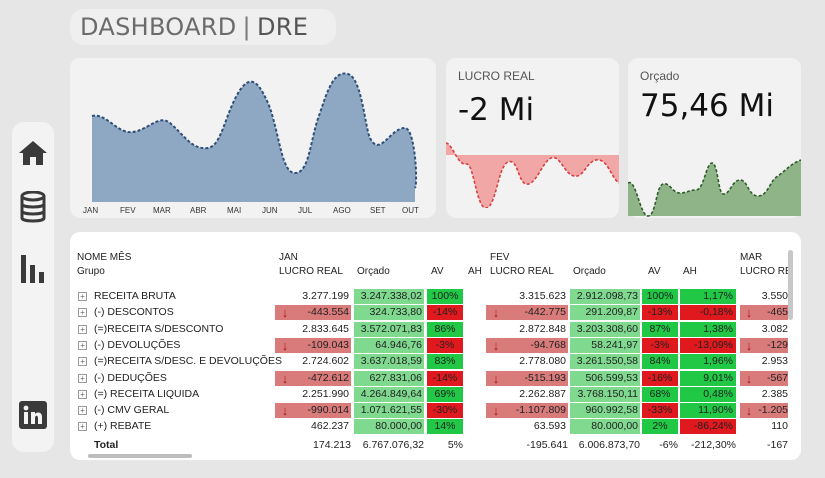 This screenshot has height=478, width=825. Describe the element at coordinates (33, 415) in the screenshot. I see `linkedin-icon` at that location.